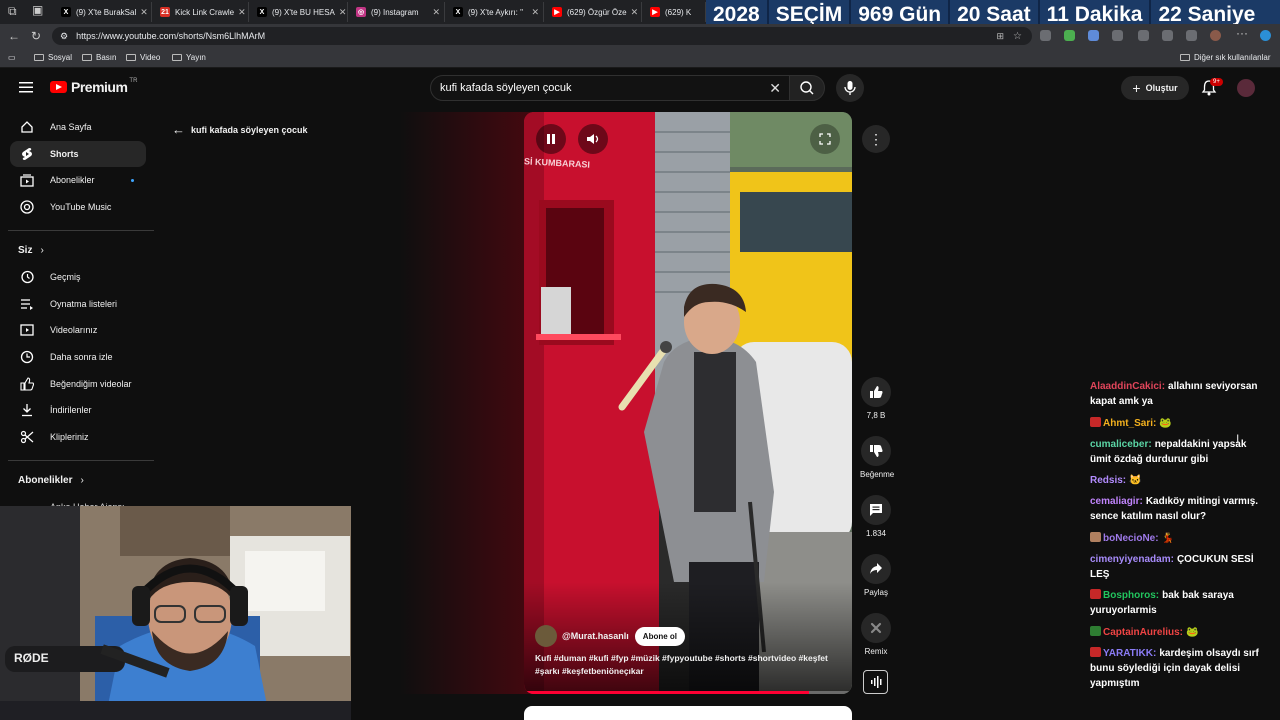 The width and height of the screenshot is (1280, 720). I want to click on share-action: Paylaş, so click(876, 575).